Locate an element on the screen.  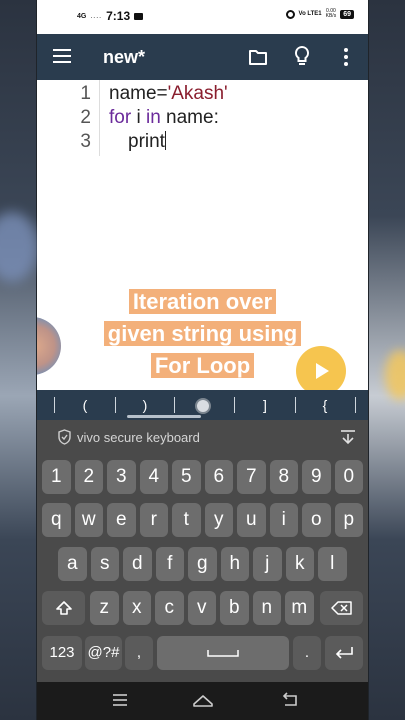
play-button is located at coordinates (321, 371).